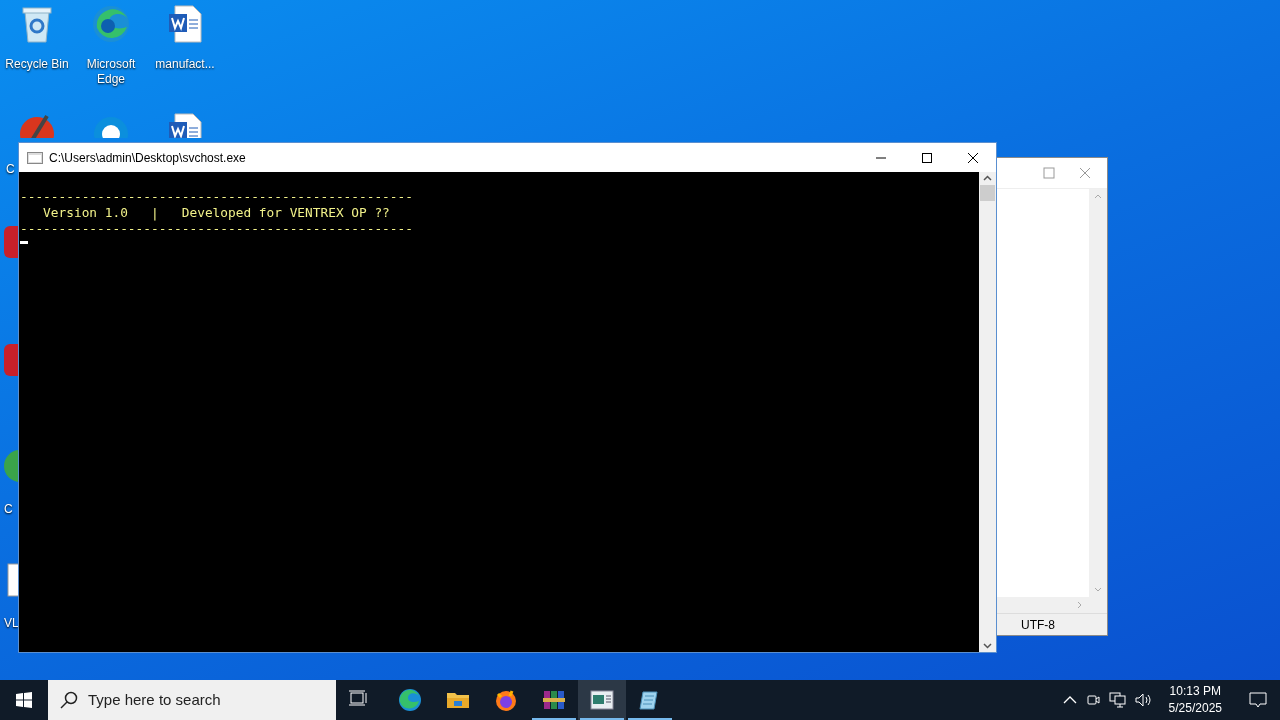  Describe the element at coordinates (111, 72) in the screenshot. I see `icon-label: Microsoft Edge` at that location.